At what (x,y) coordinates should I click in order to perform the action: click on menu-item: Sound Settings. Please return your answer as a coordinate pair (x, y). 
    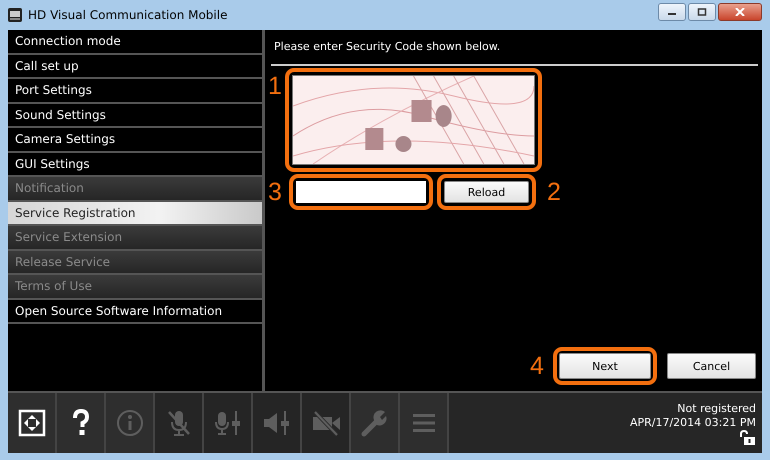
    Looking at the image, I should click on (135, 116).